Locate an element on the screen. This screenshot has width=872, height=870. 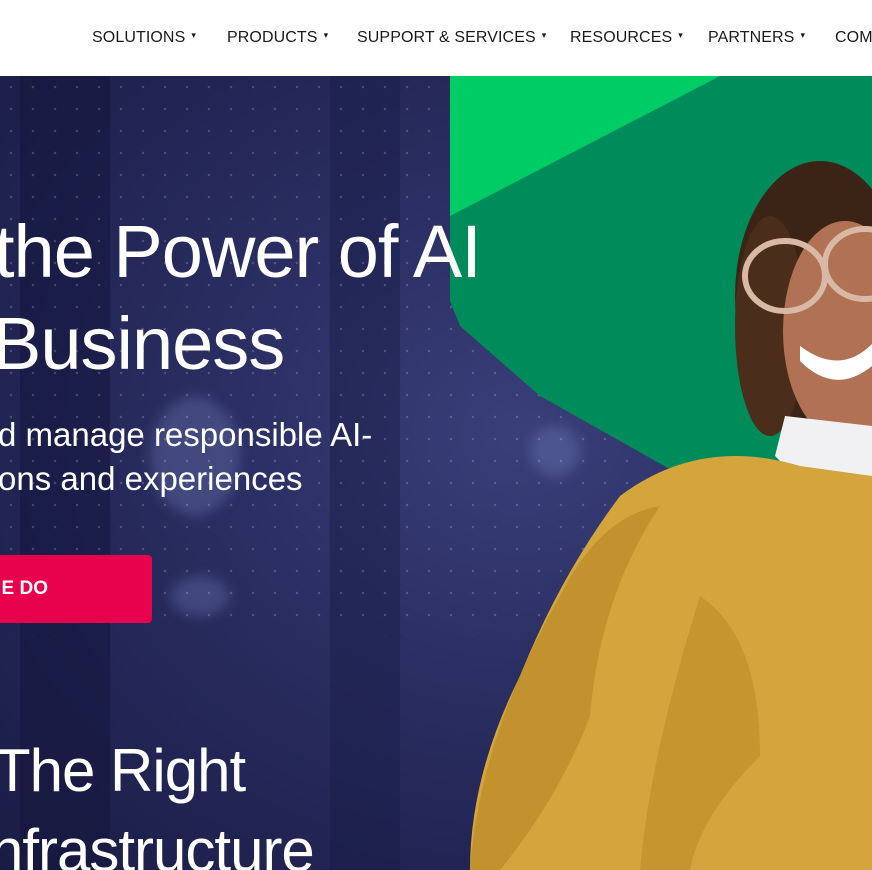
nav-item-company: COM is located at coordinates (853, 38).